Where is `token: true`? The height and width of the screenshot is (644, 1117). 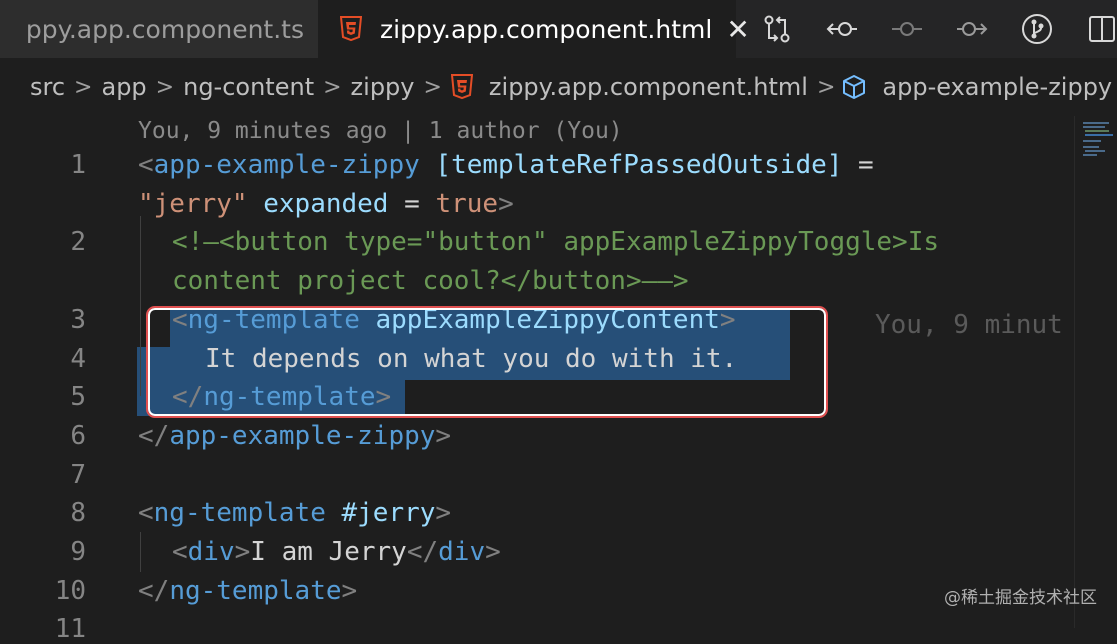
token: true is located at coordinates (467, 204).